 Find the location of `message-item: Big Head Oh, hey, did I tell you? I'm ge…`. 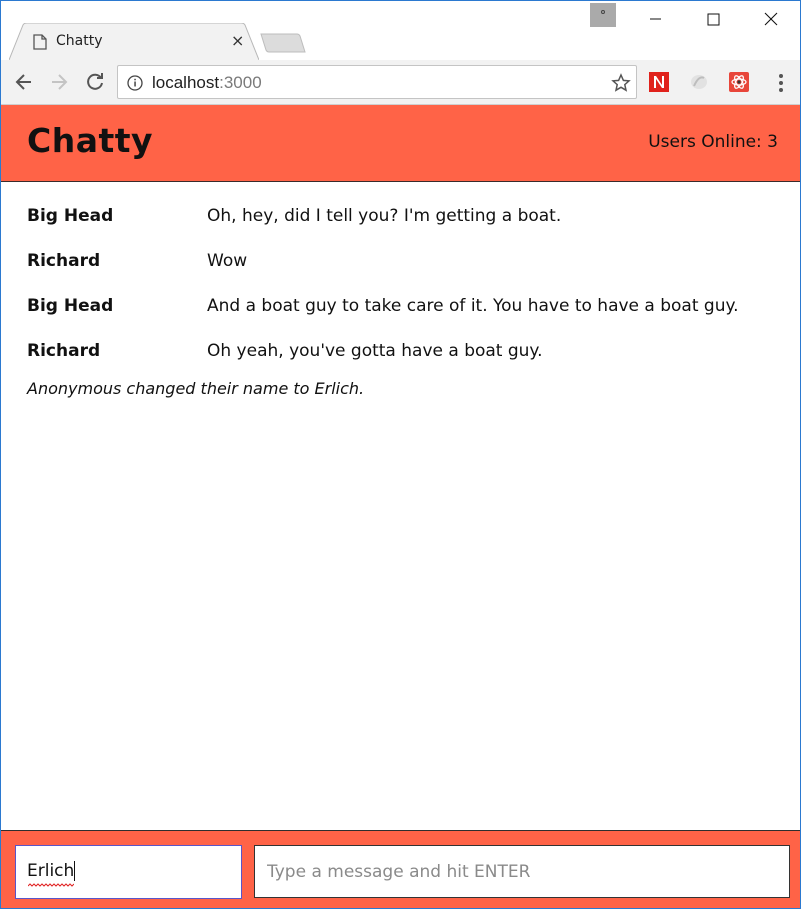

message-item: Big Head Oh, hey, did I tell you? I'm ge… is located at coordinates (407, 218).